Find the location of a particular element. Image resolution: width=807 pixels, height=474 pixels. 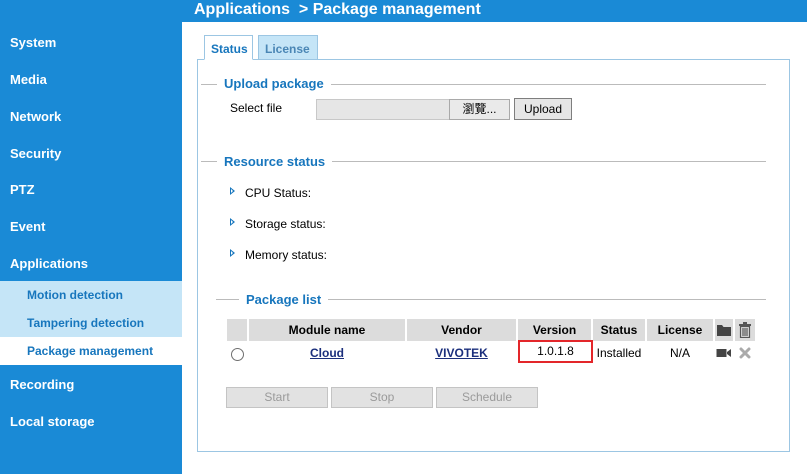

table-row: Cloud is located at coordinates (327, 353).